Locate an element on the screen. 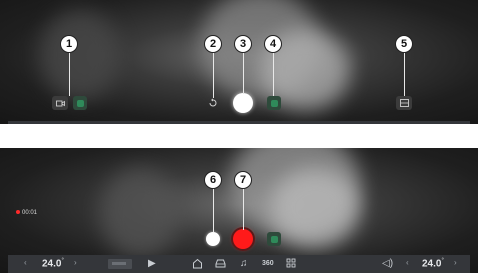 The width and height of the screenshot is (478, 273). temperature-left: 24.0° is located at coordinates (53, 263).